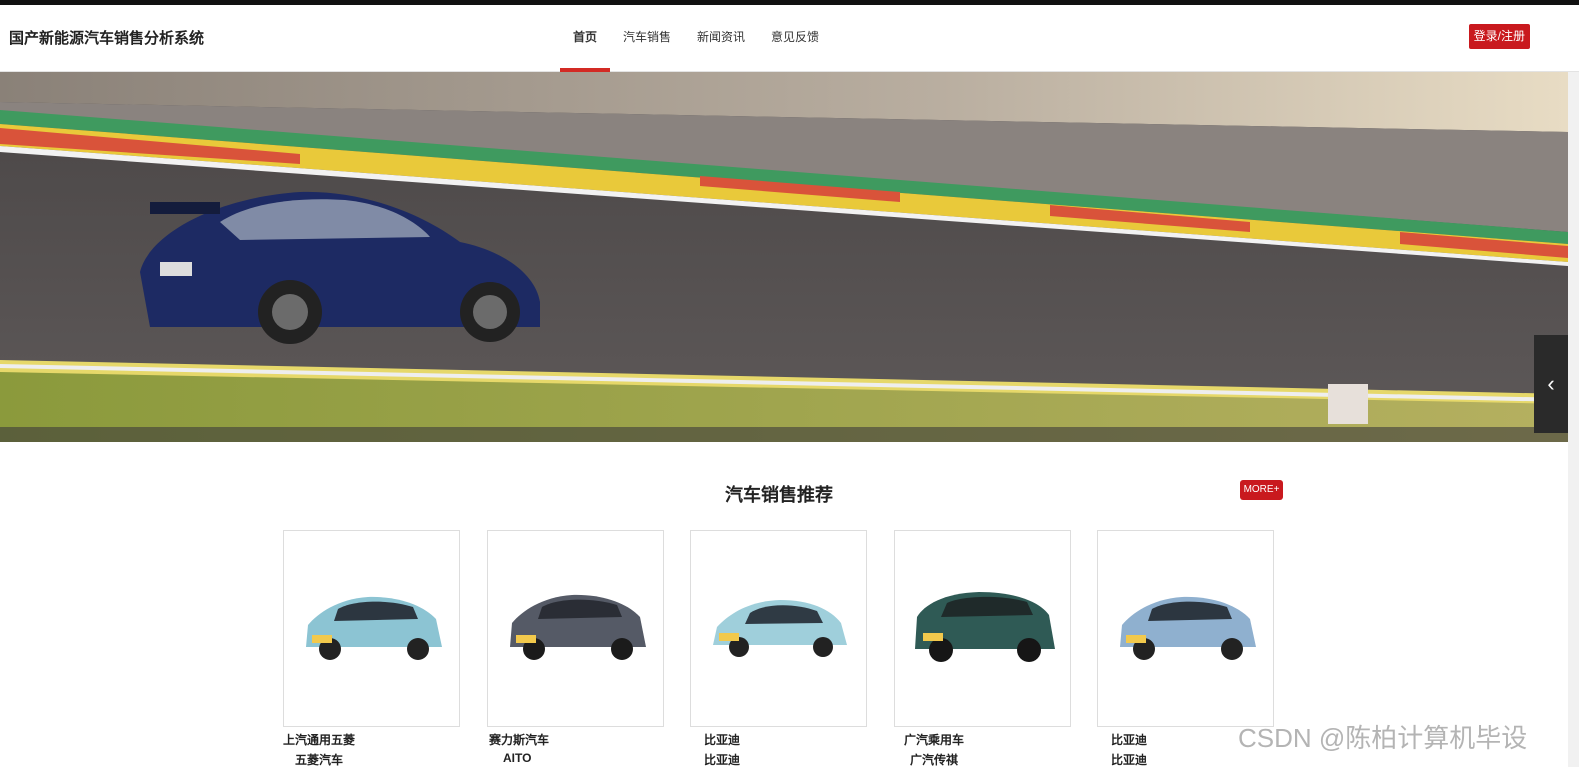 Image resolution: width=1579 pixels, height=768 pixels. What do you see at coordinates (934, 739) in the screenshot?
I see `car-brand: 广汽乘用车` at bounding box center [934, 739].